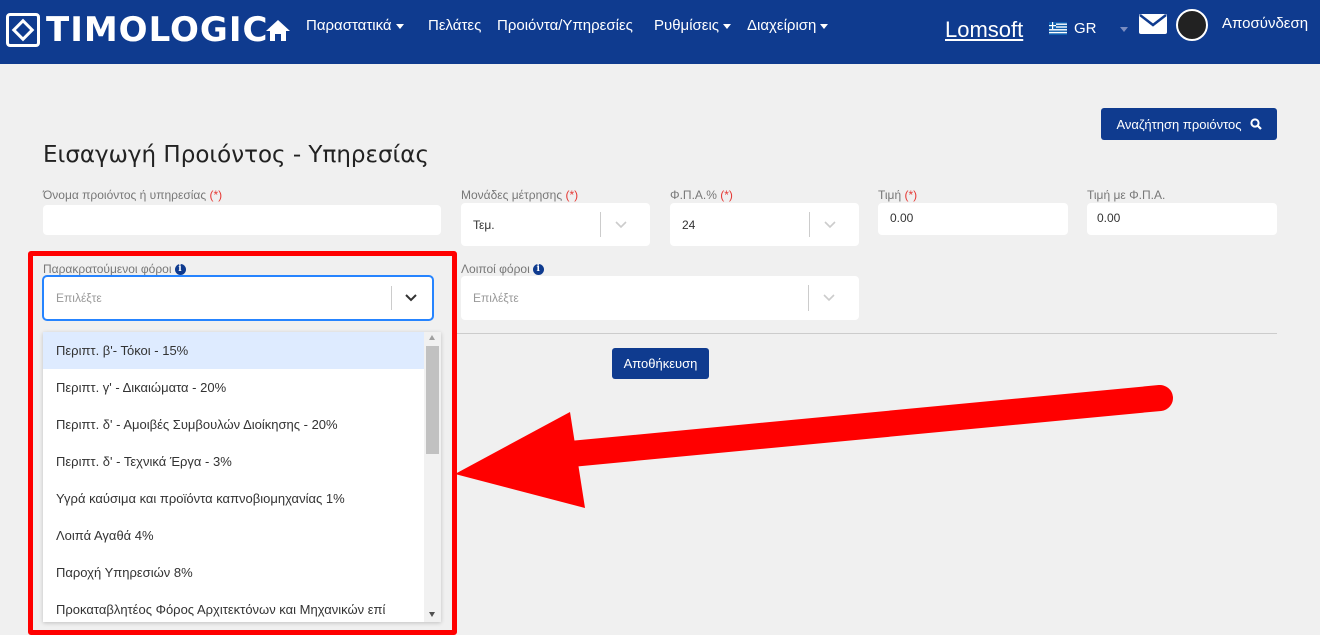 Image resolution: width=1320 pixels, height=635 pixels. What do you see at coordinates (660, 363) in the screenshot?
I see `save-button: Αποθήκευση` at bounding box center [660, 363].